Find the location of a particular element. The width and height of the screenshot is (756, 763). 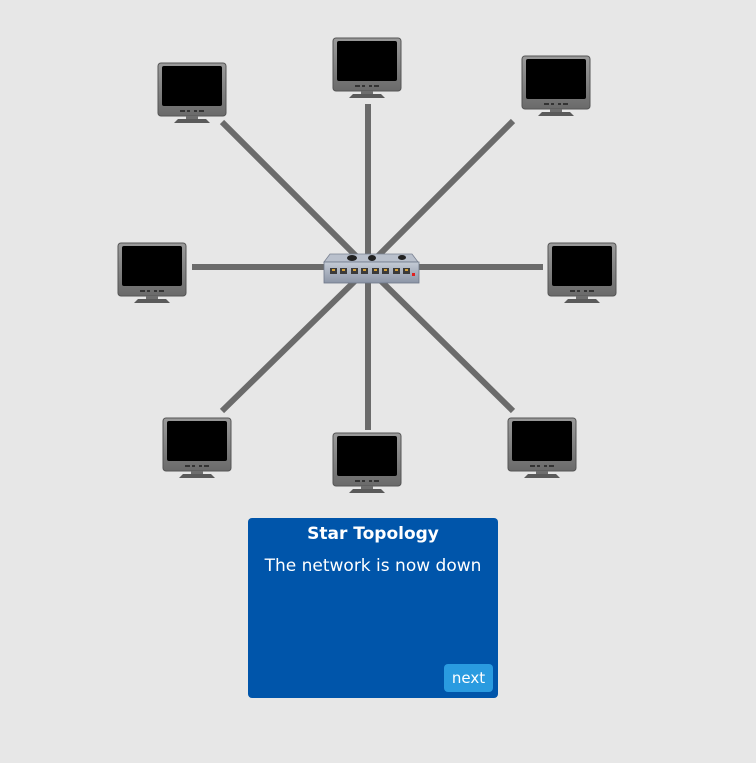

network-switch-icon is located at coordinates (371, 268).